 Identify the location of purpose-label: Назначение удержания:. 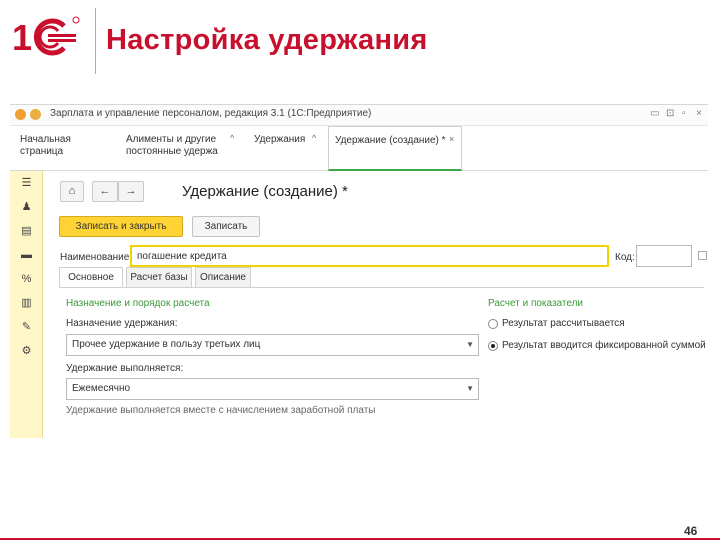
(122, 323).